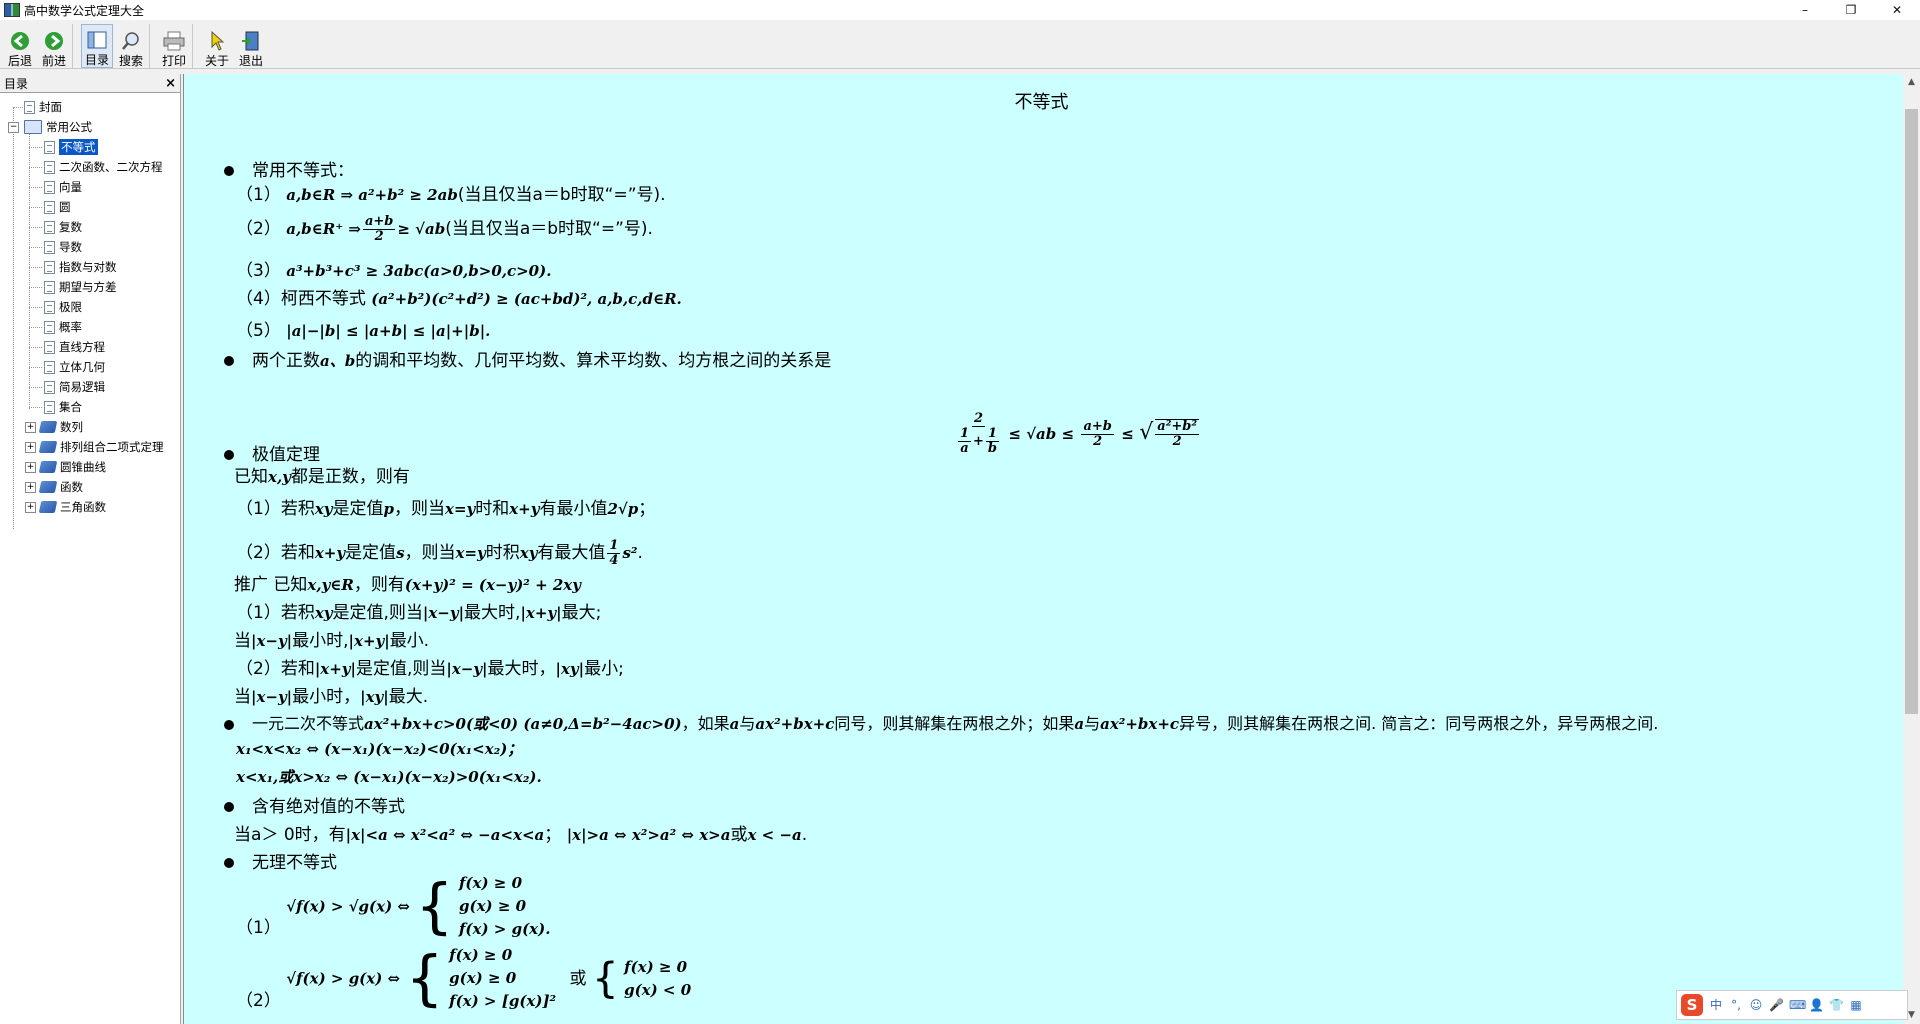 The image size is (1920, 1024). I want to click on collapse-toggle-icon: −, so click(13, 127).